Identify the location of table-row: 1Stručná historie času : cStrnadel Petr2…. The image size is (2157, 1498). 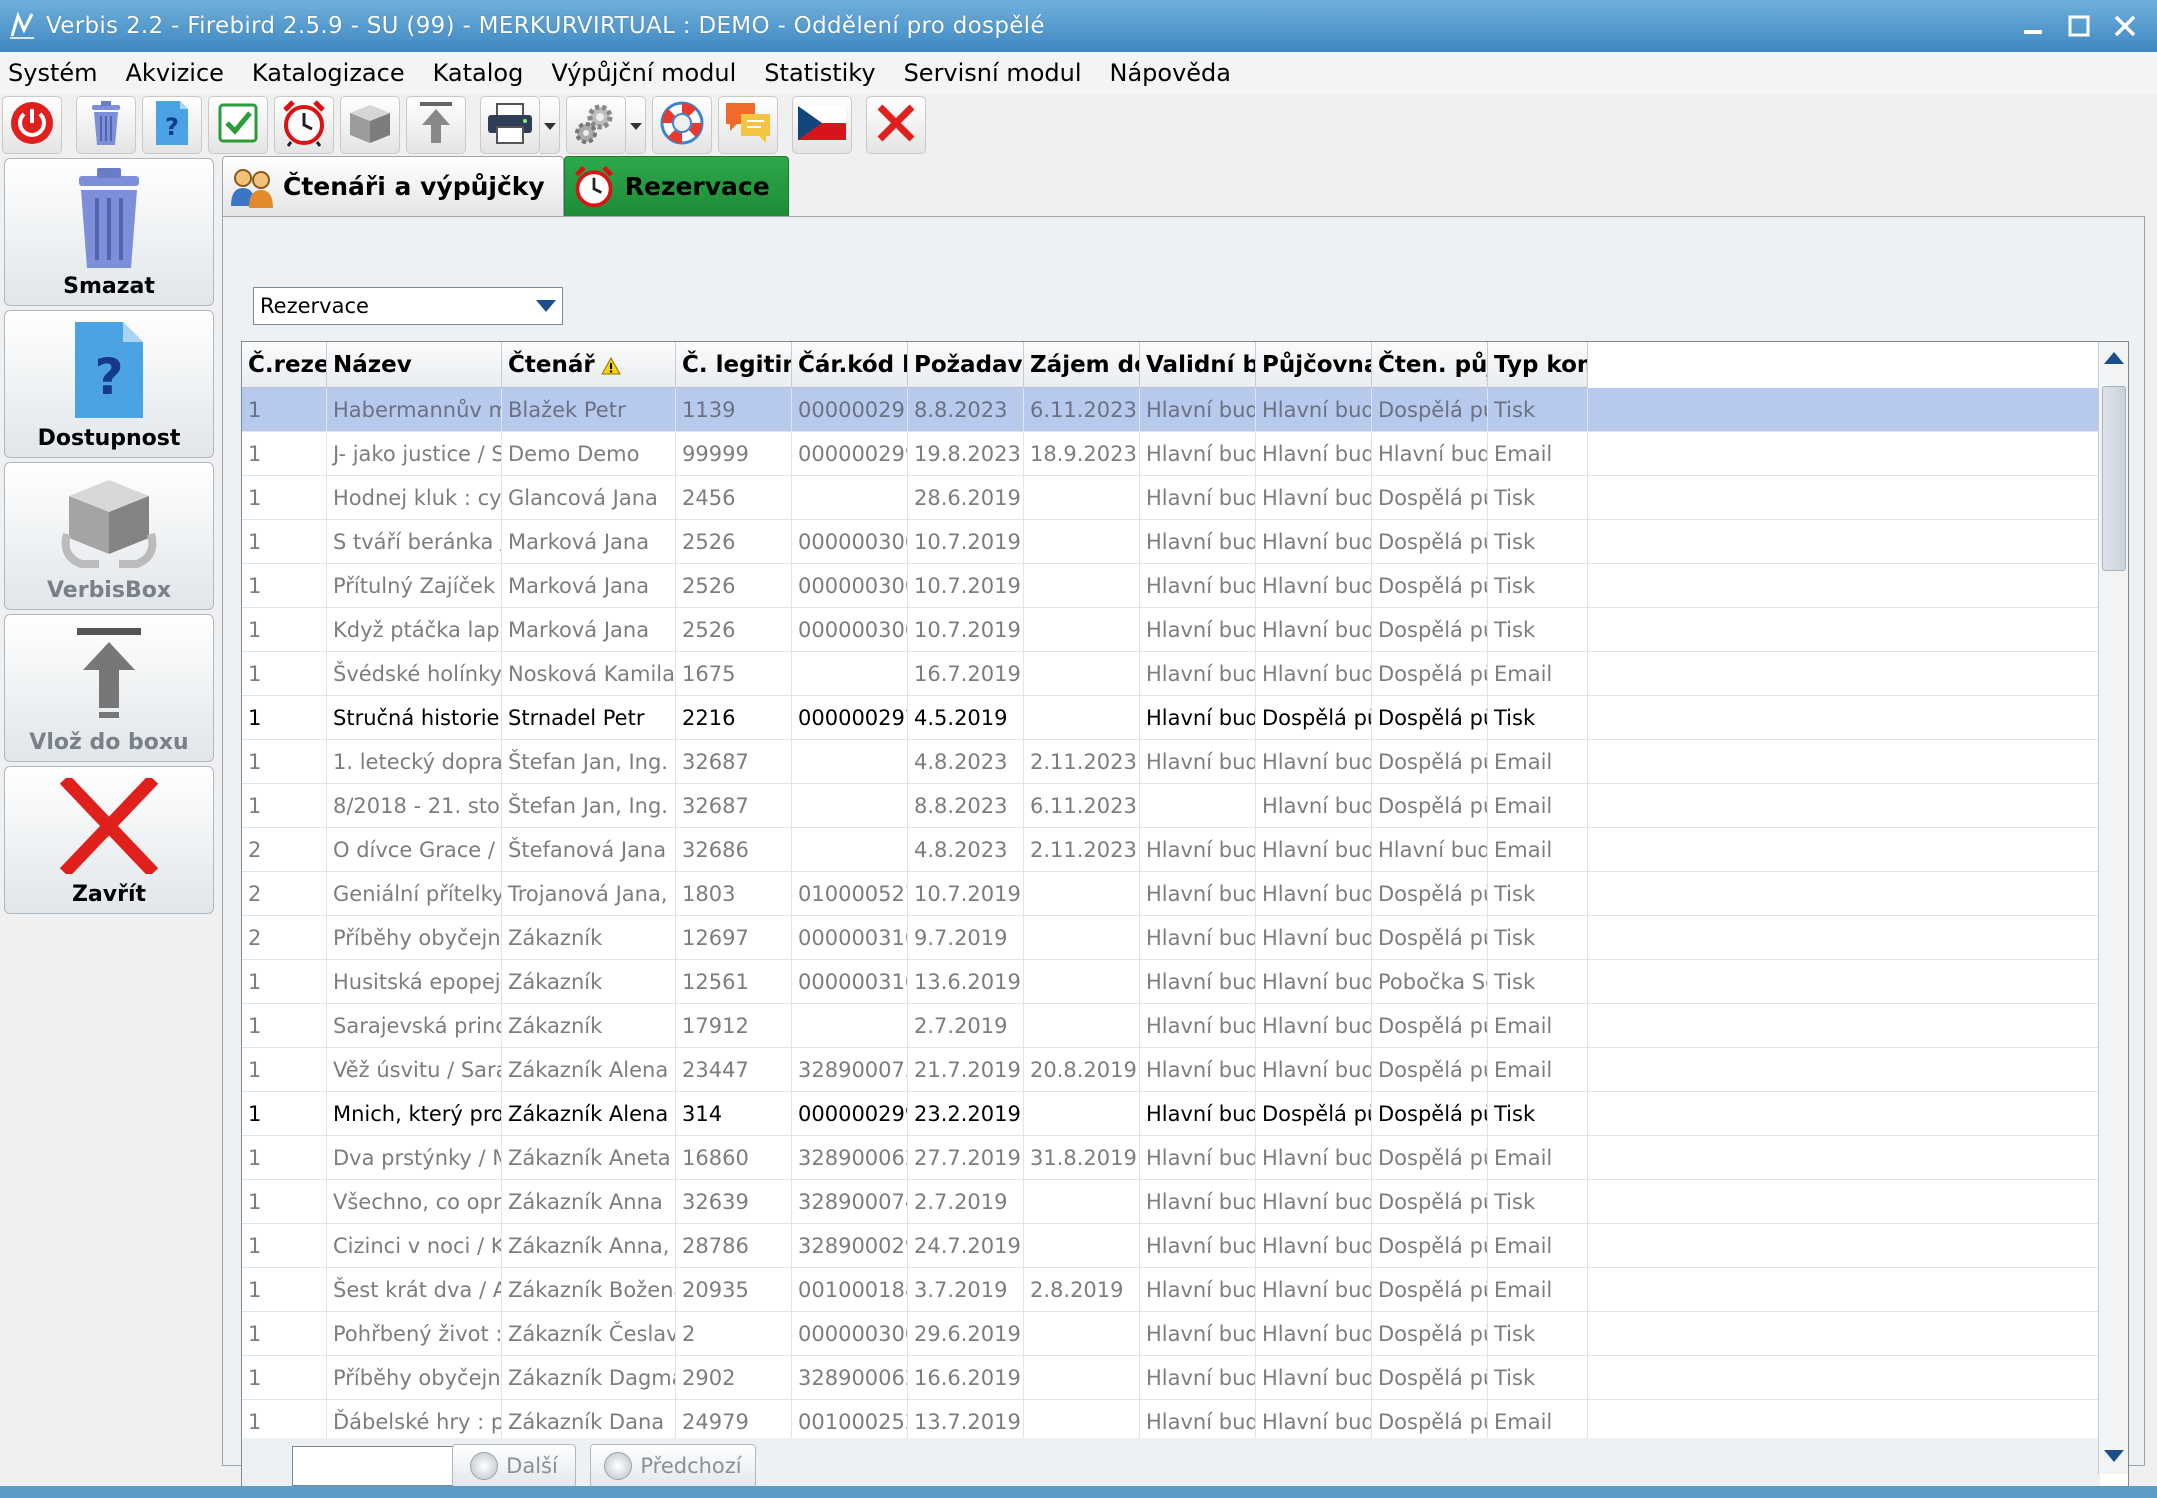
(1171, 718).